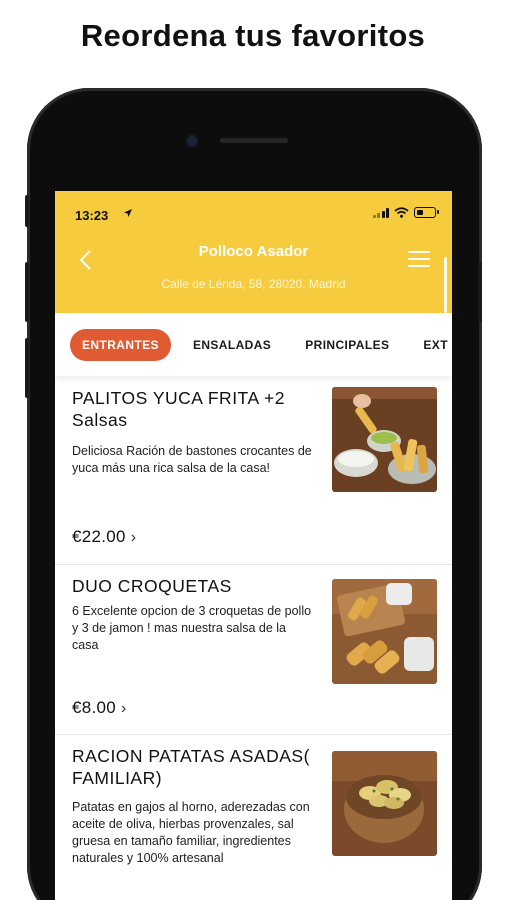  I want to click on wifi-icon, so click(401, 212).